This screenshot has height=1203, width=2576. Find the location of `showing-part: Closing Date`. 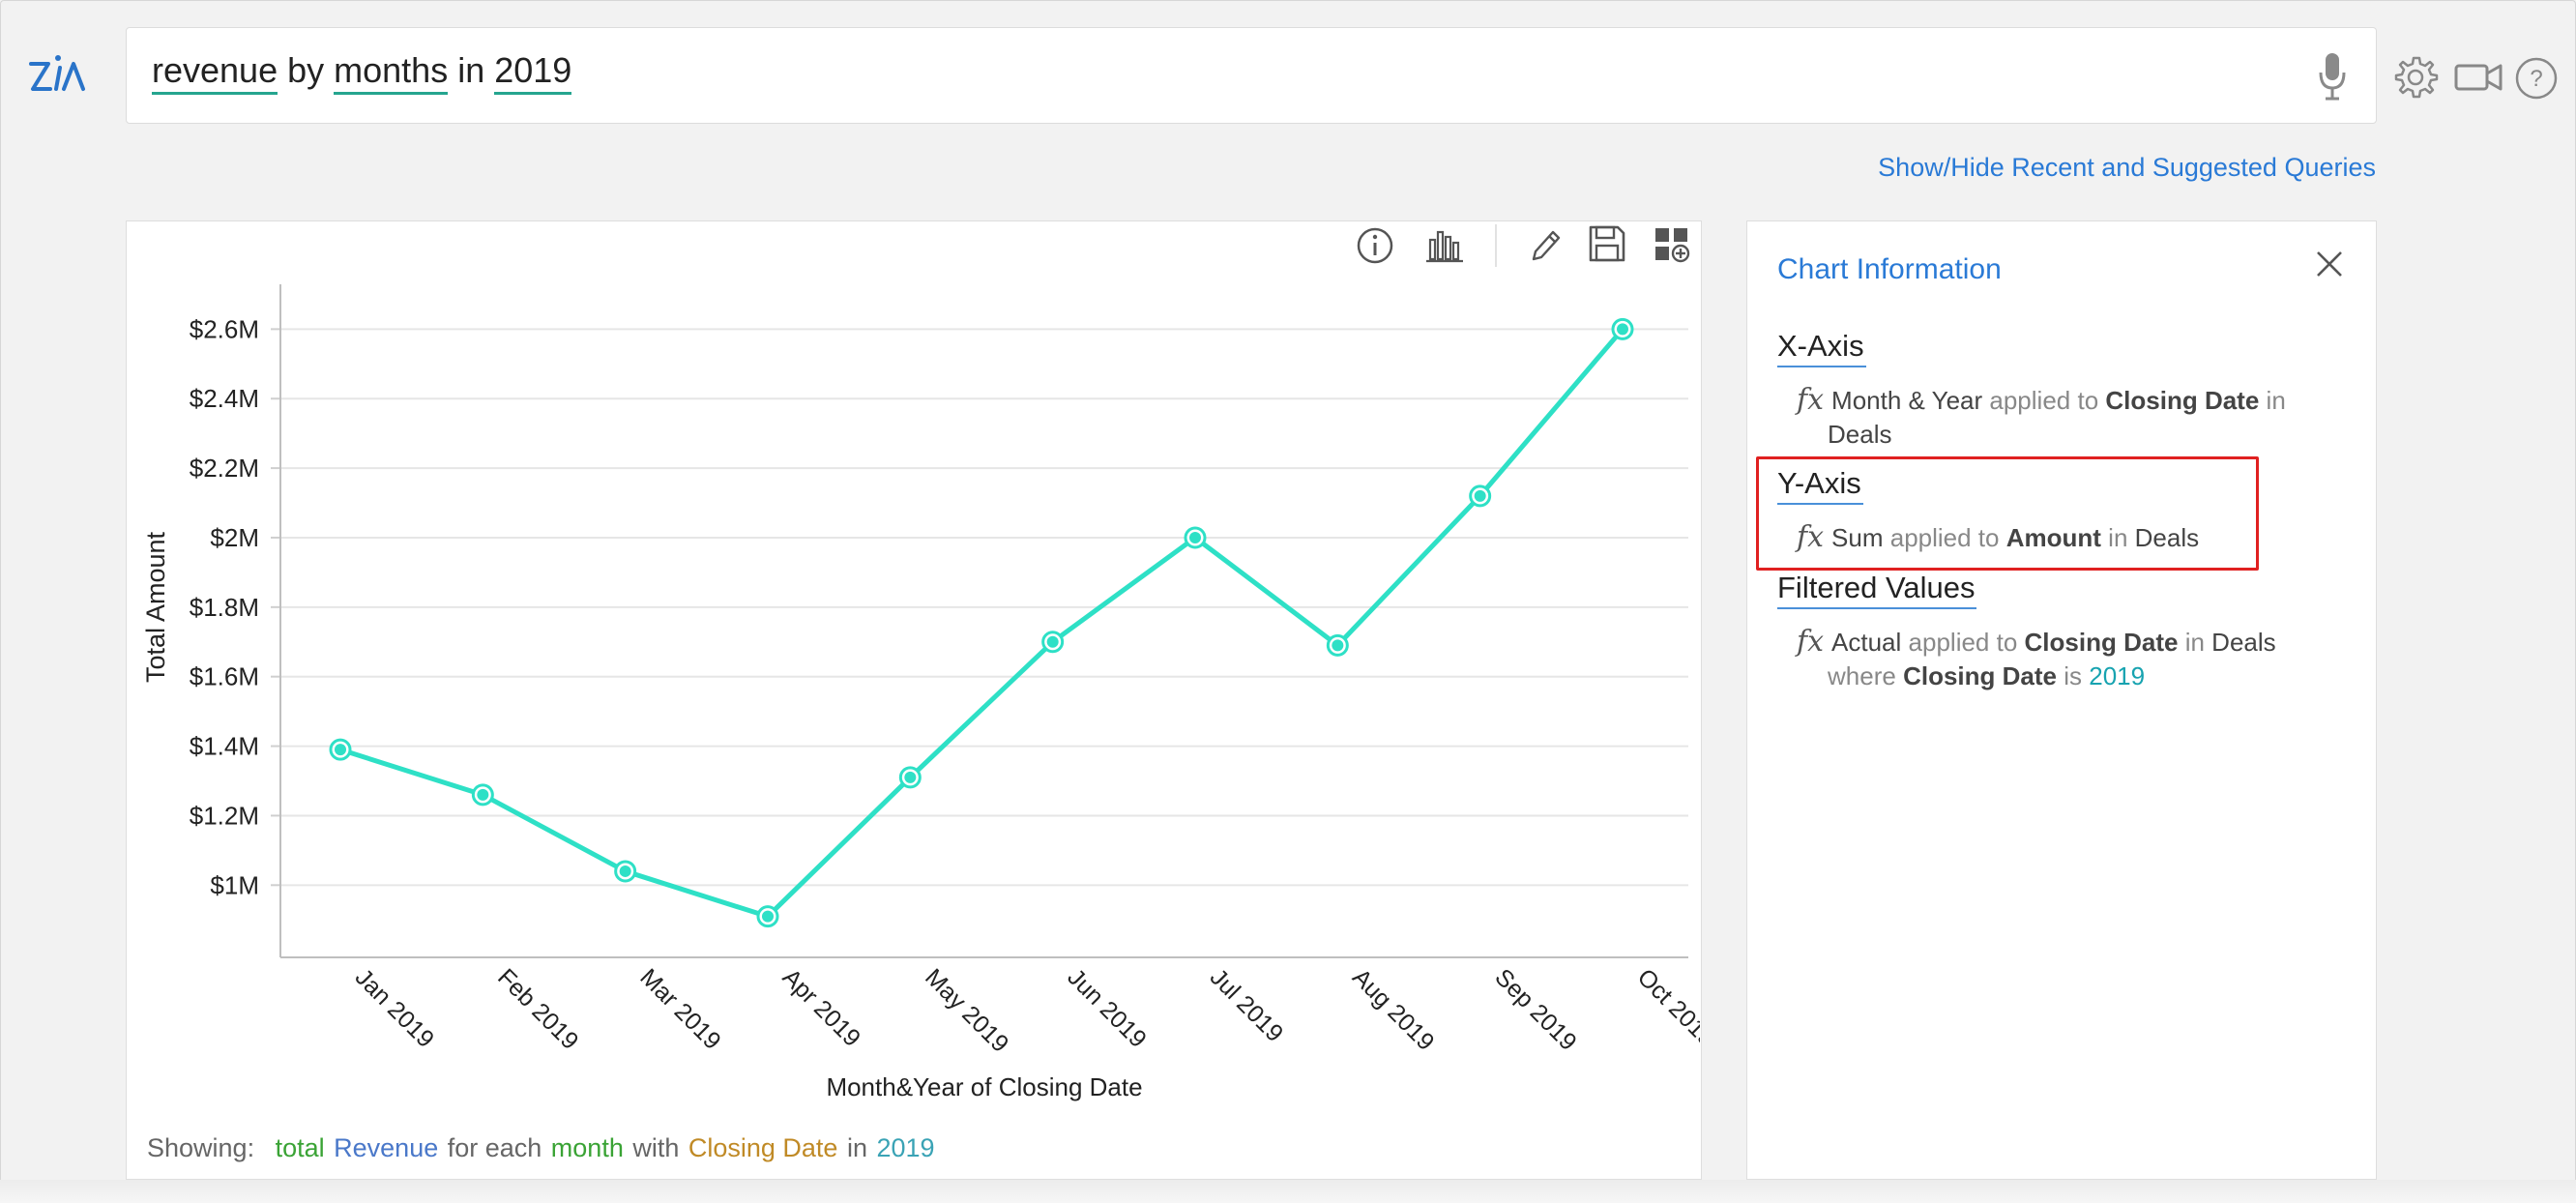

showing-part: Closing Date is located at coordinates (766, 1147).